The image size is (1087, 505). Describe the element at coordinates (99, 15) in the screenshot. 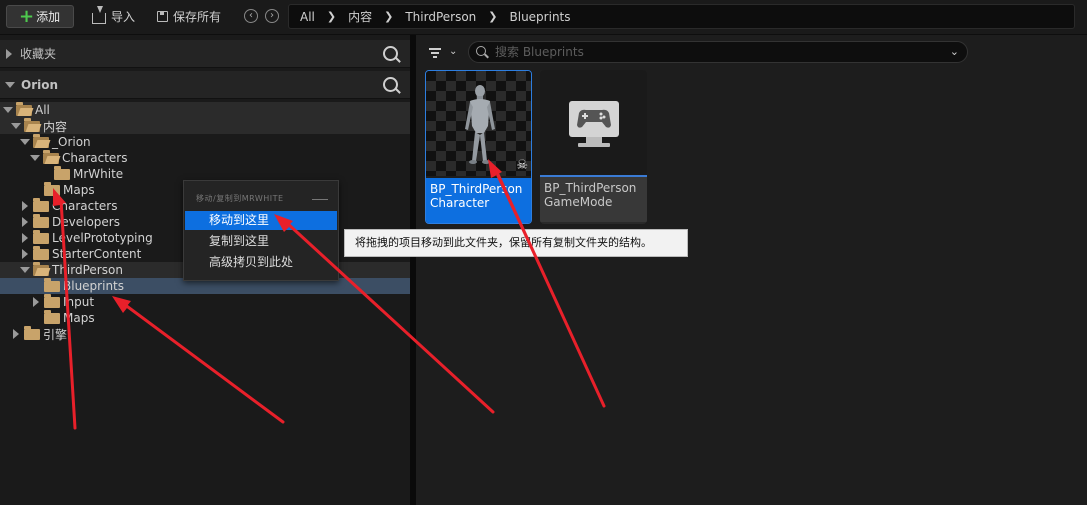

I see `import-icon` at that location.